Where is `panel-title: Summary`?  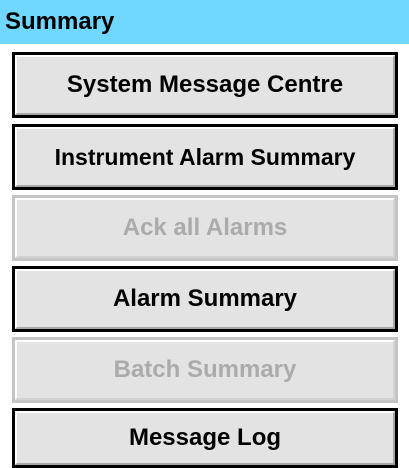
panel-title: Summary is located at coordinates (60, 21).